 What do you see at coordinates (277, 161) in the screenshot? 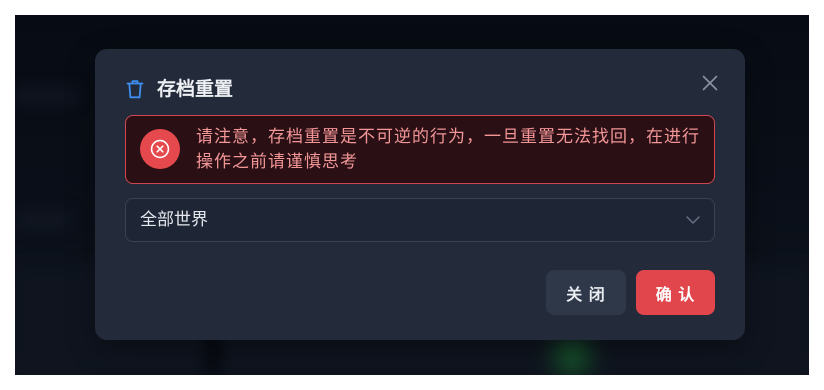
I see `alert-message-line: 操作之前请谨慎思考` at bounding box center [277, 161].